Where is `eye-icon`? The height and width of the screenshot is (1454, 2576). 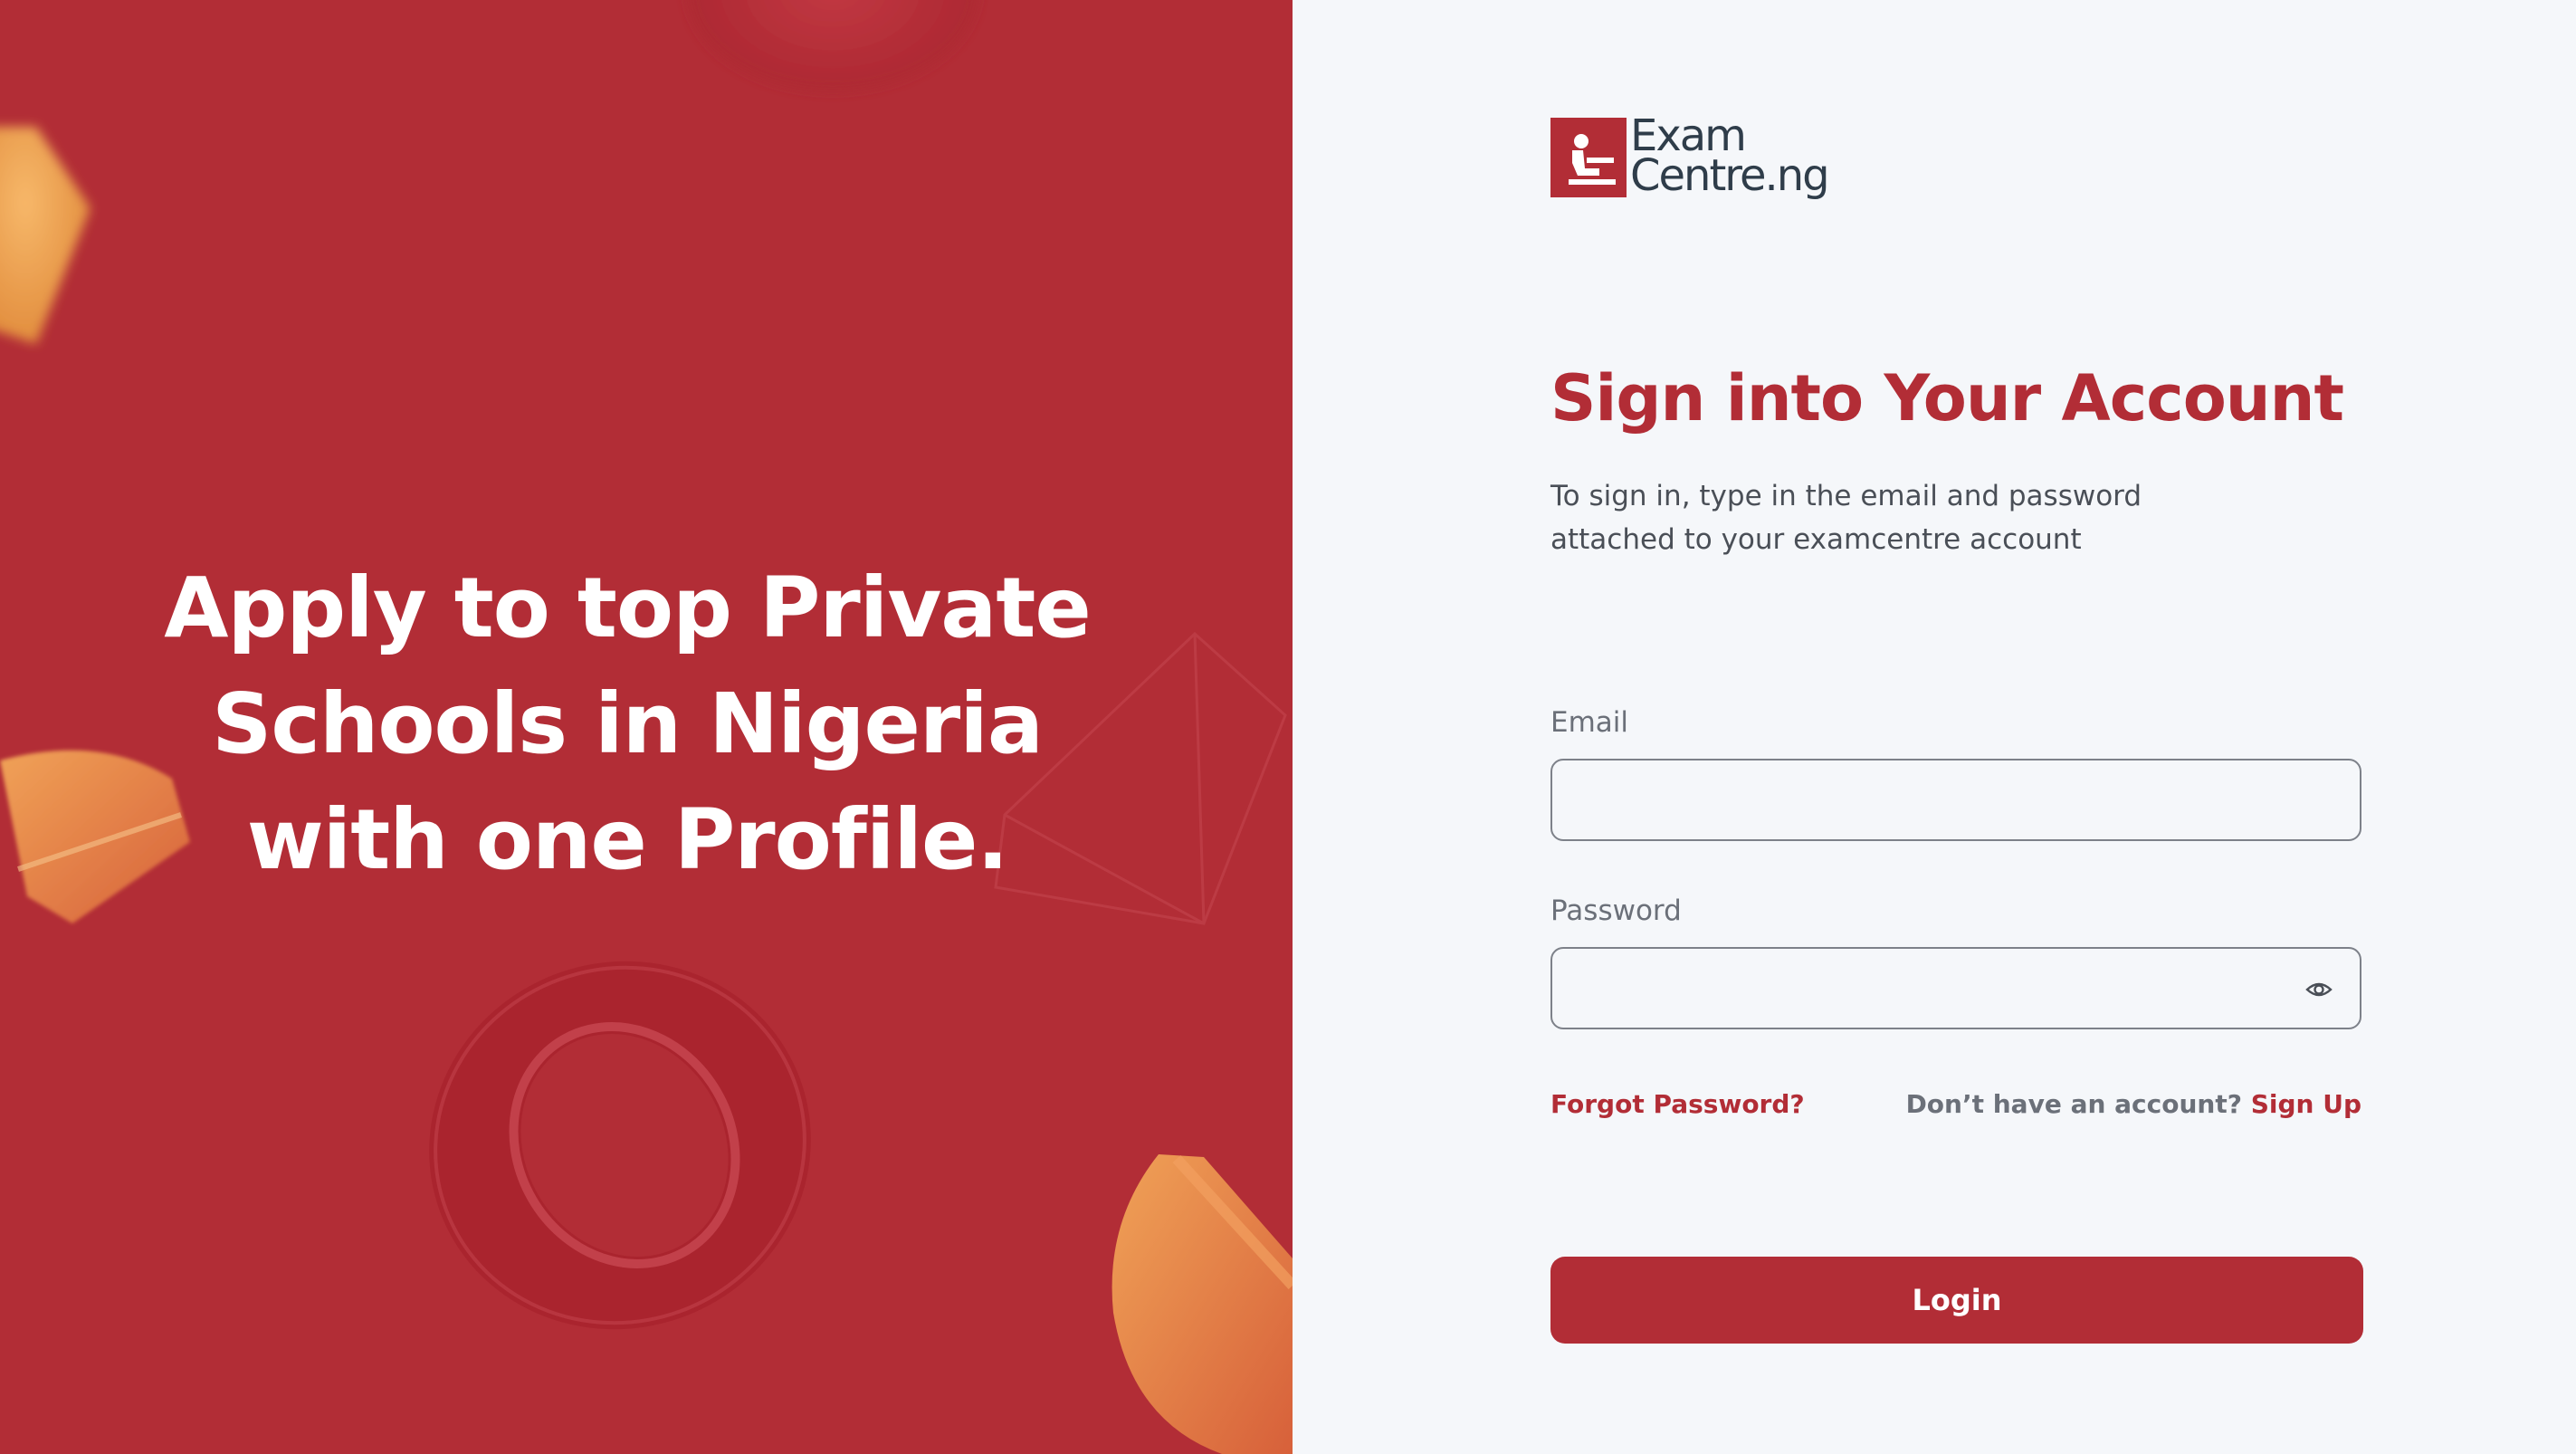 eye-icon is located at coordinates (2319, 989).